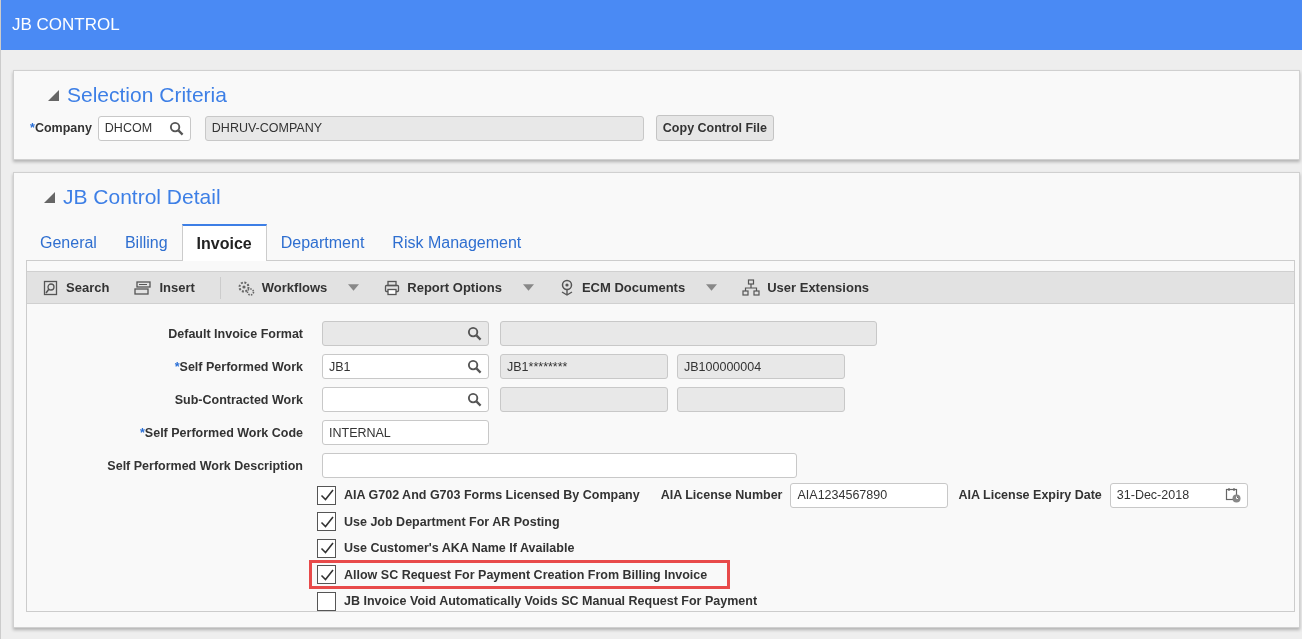 Image resolution: width=1302 pixels, height=639 pixels. Describe the element at coordinates (392, 287) in the screenshot. I see `printer-icon` at that location.